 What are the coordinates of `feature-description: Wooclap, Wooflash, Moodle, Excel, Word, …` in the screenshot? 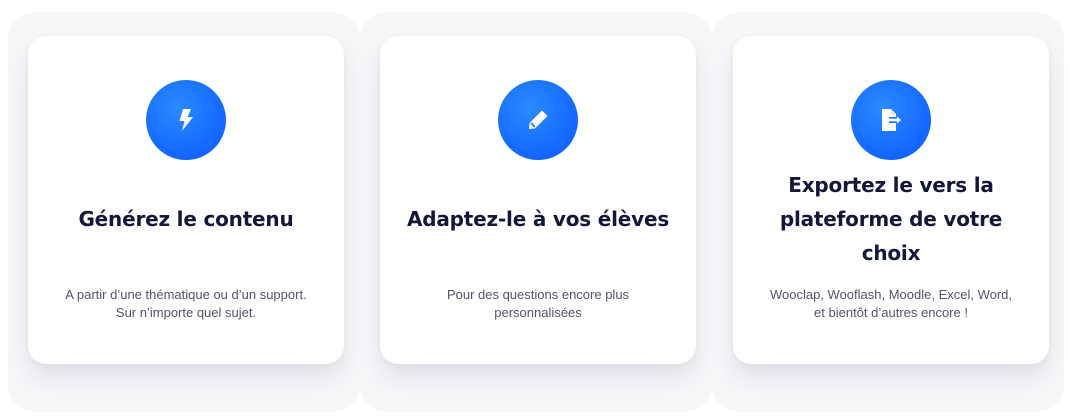 It's located at (891, 303).